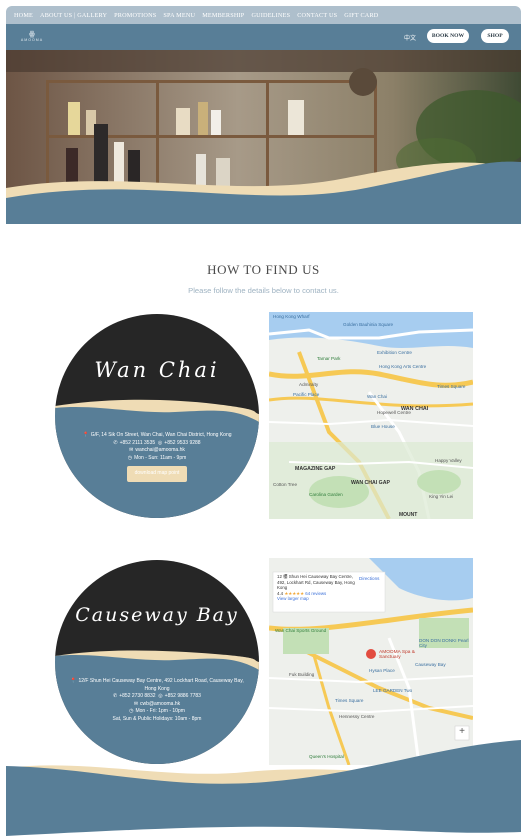  What do you see at coordinates (383, 426) in the screenshot?
I see `map-label: Blue House` at bounding box center [383, 426].